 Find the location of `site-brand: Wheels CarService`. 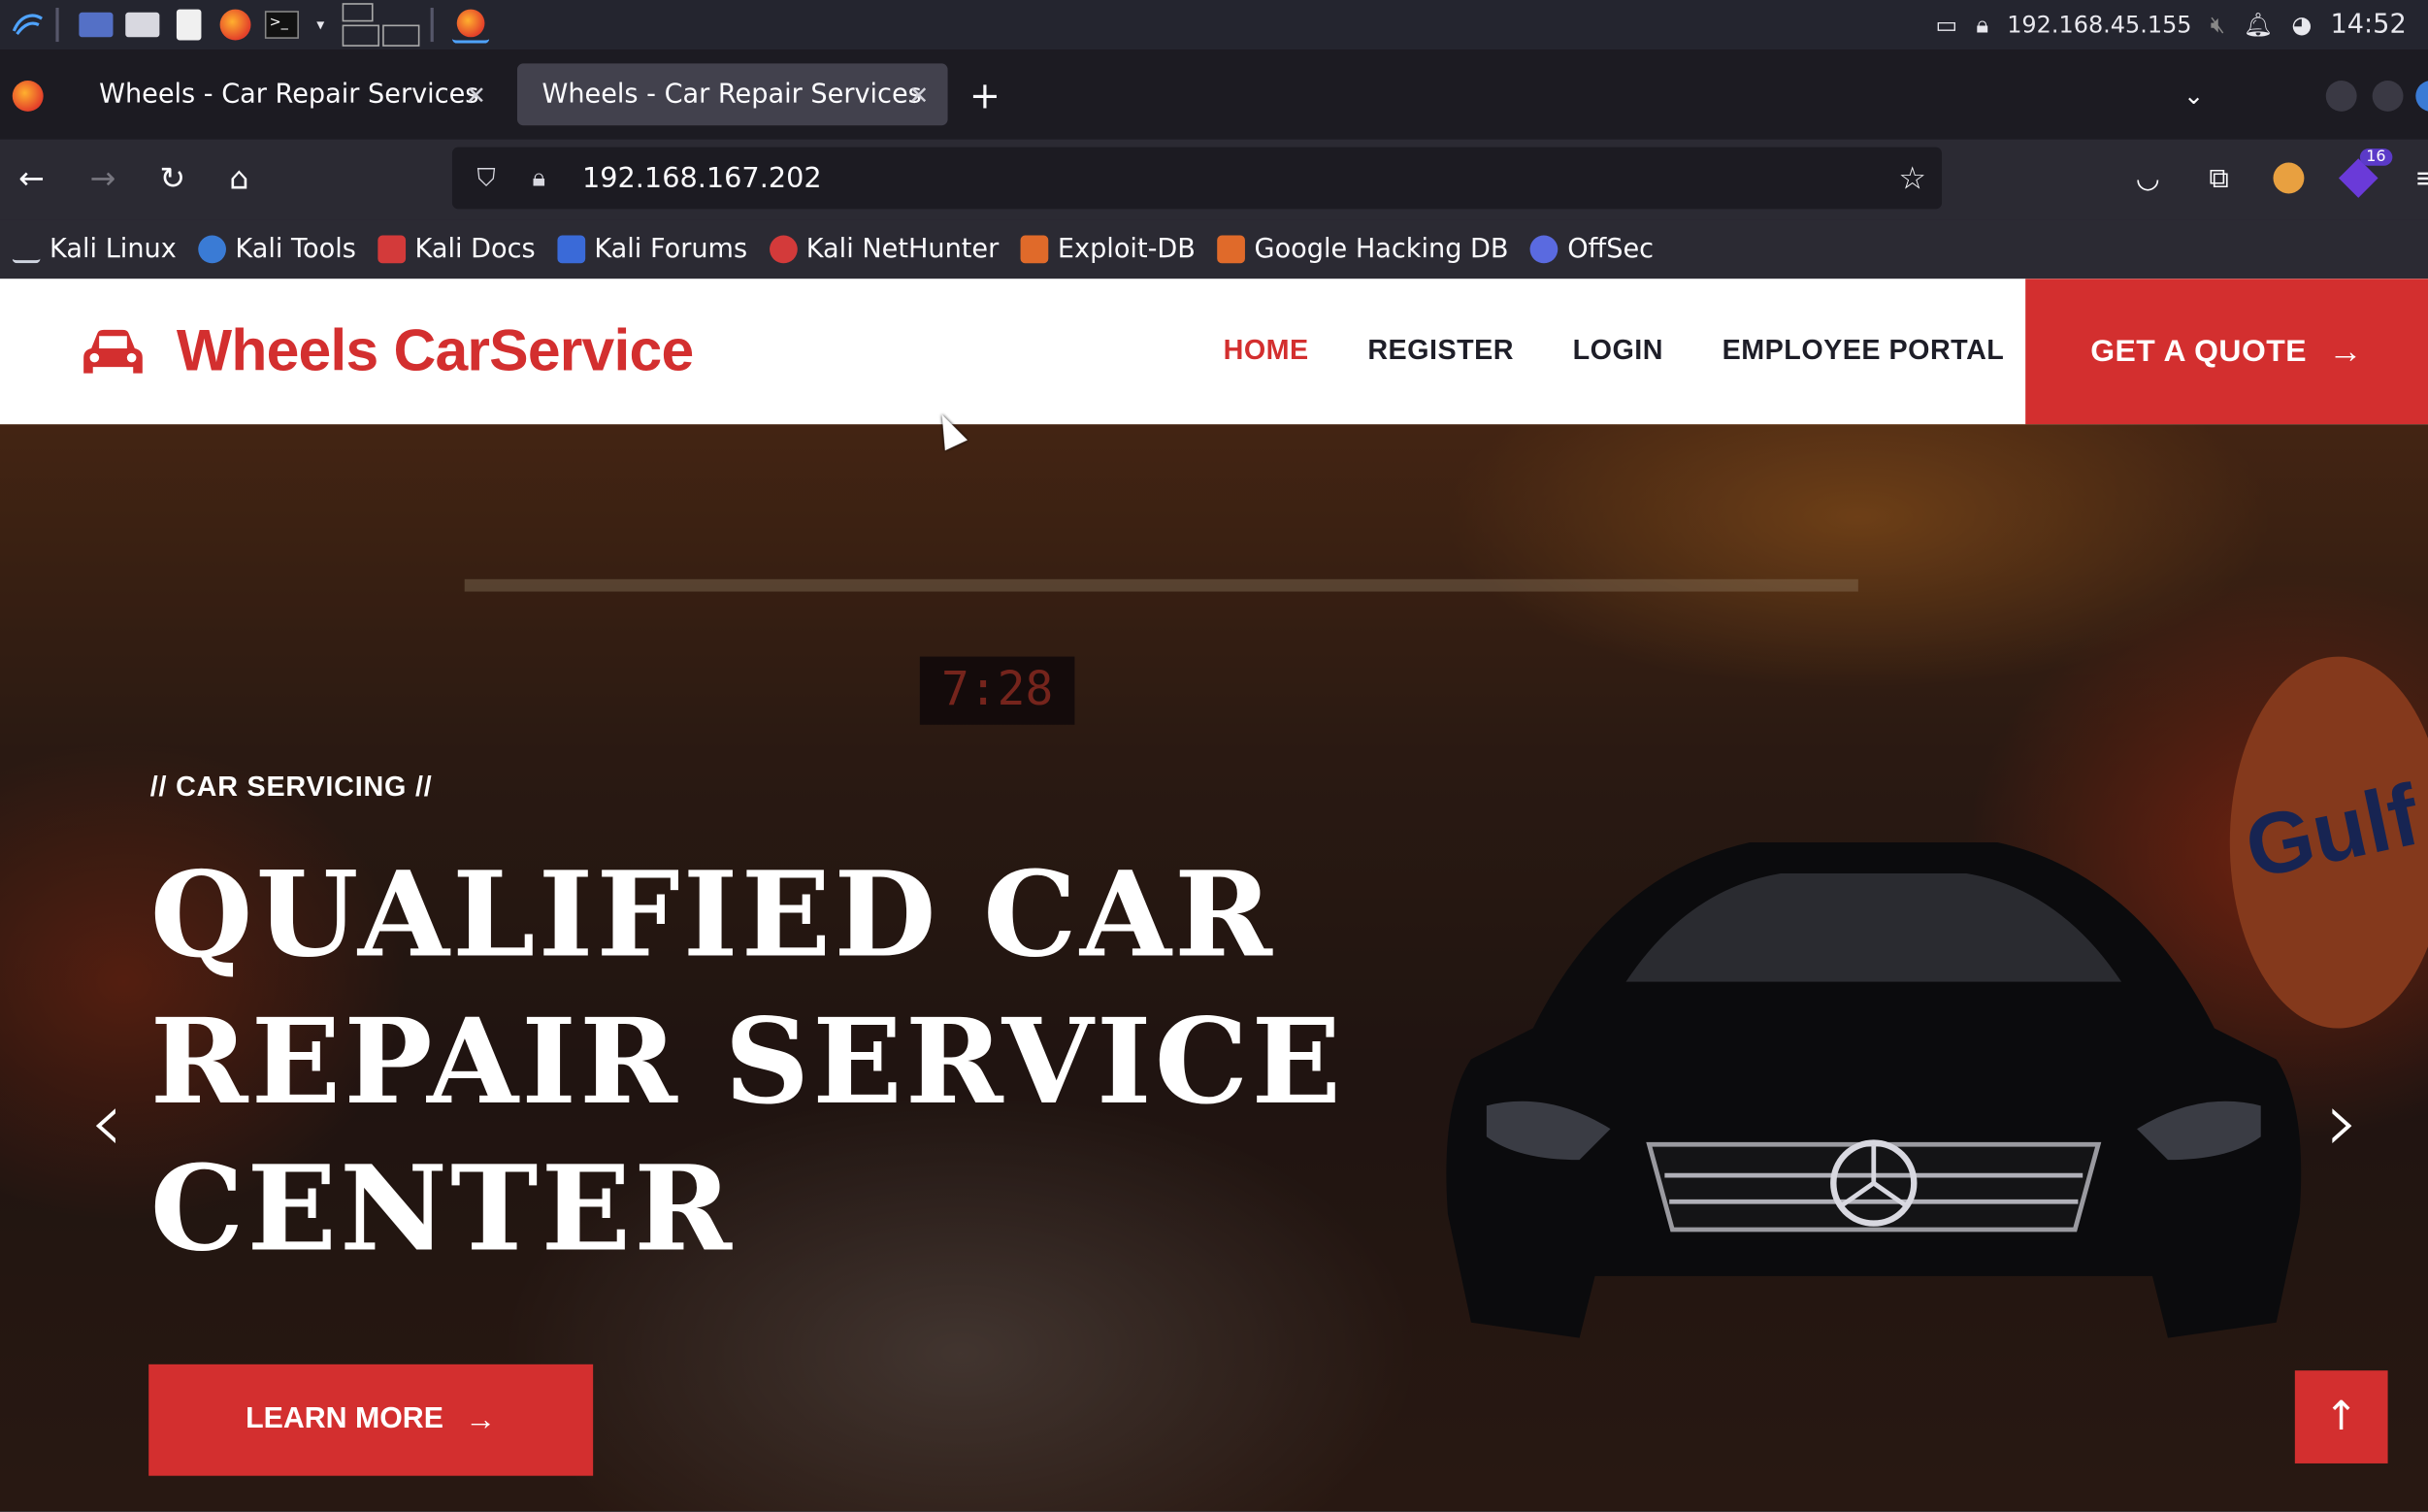

site-brand: Wheels CarService is located at coordinates (387, 352).